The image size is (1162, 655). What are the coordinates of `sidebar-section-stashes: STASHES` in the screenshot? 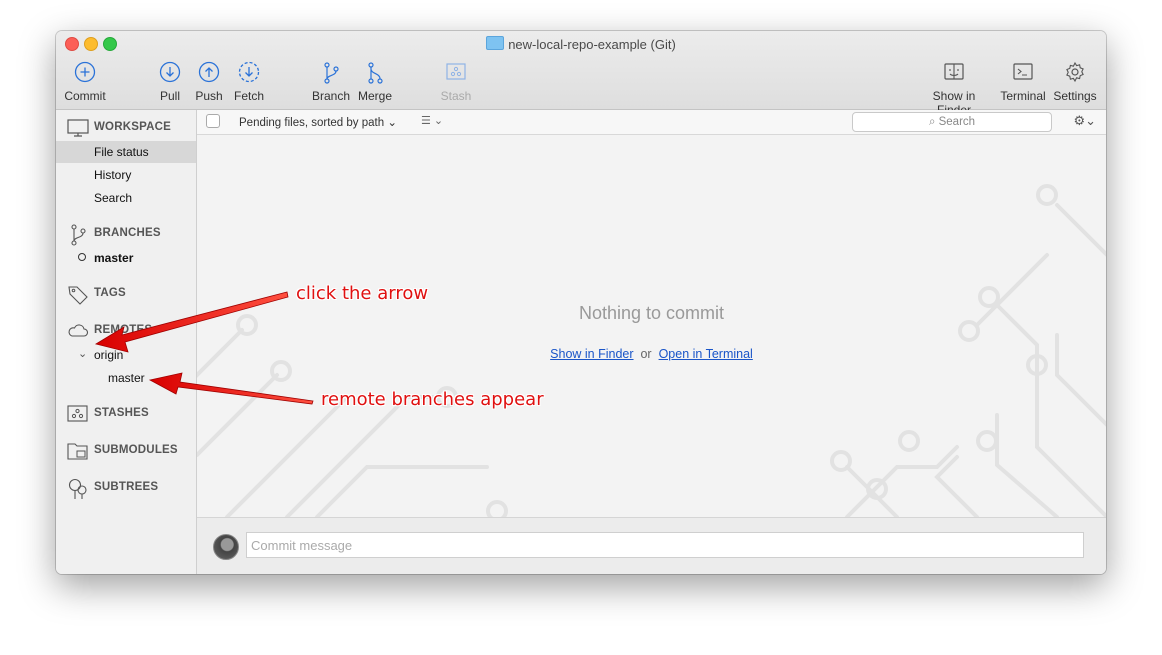 It's located at (126, 414).